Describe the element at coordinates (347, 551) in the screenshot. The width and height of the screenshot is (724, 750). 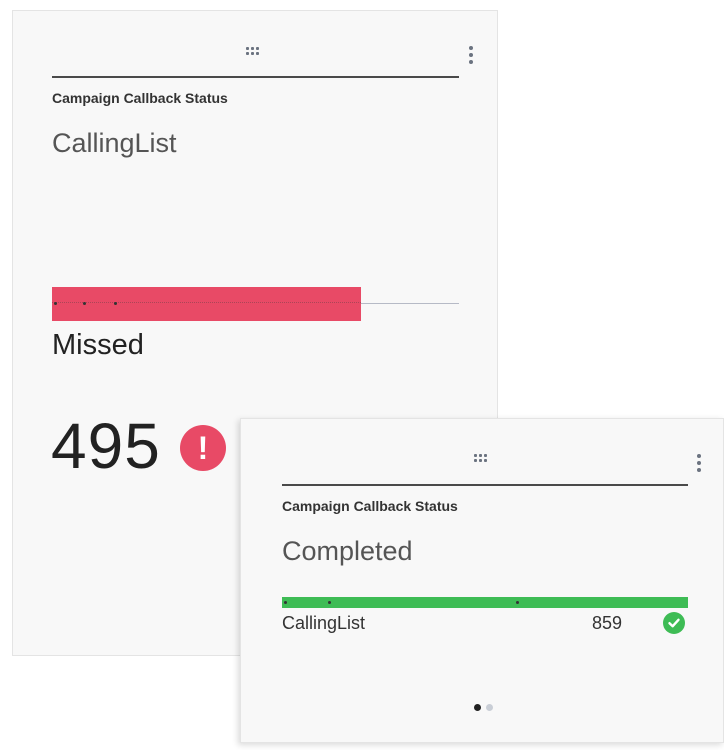
I see `widget-subtitle: Completed` at that location.